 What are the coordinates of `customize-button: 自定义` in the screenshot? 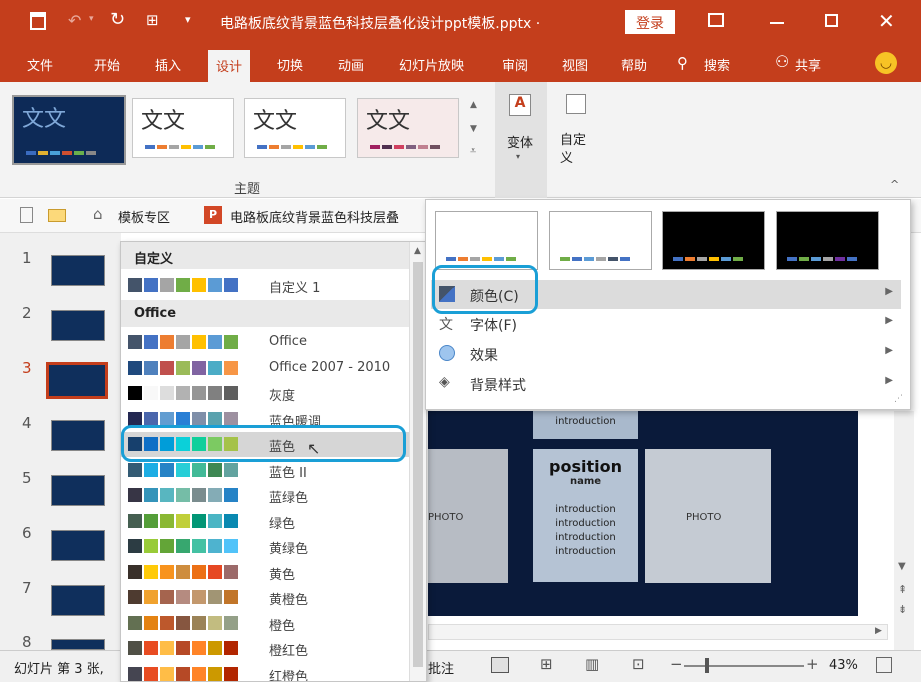 It's located at (576, 127).